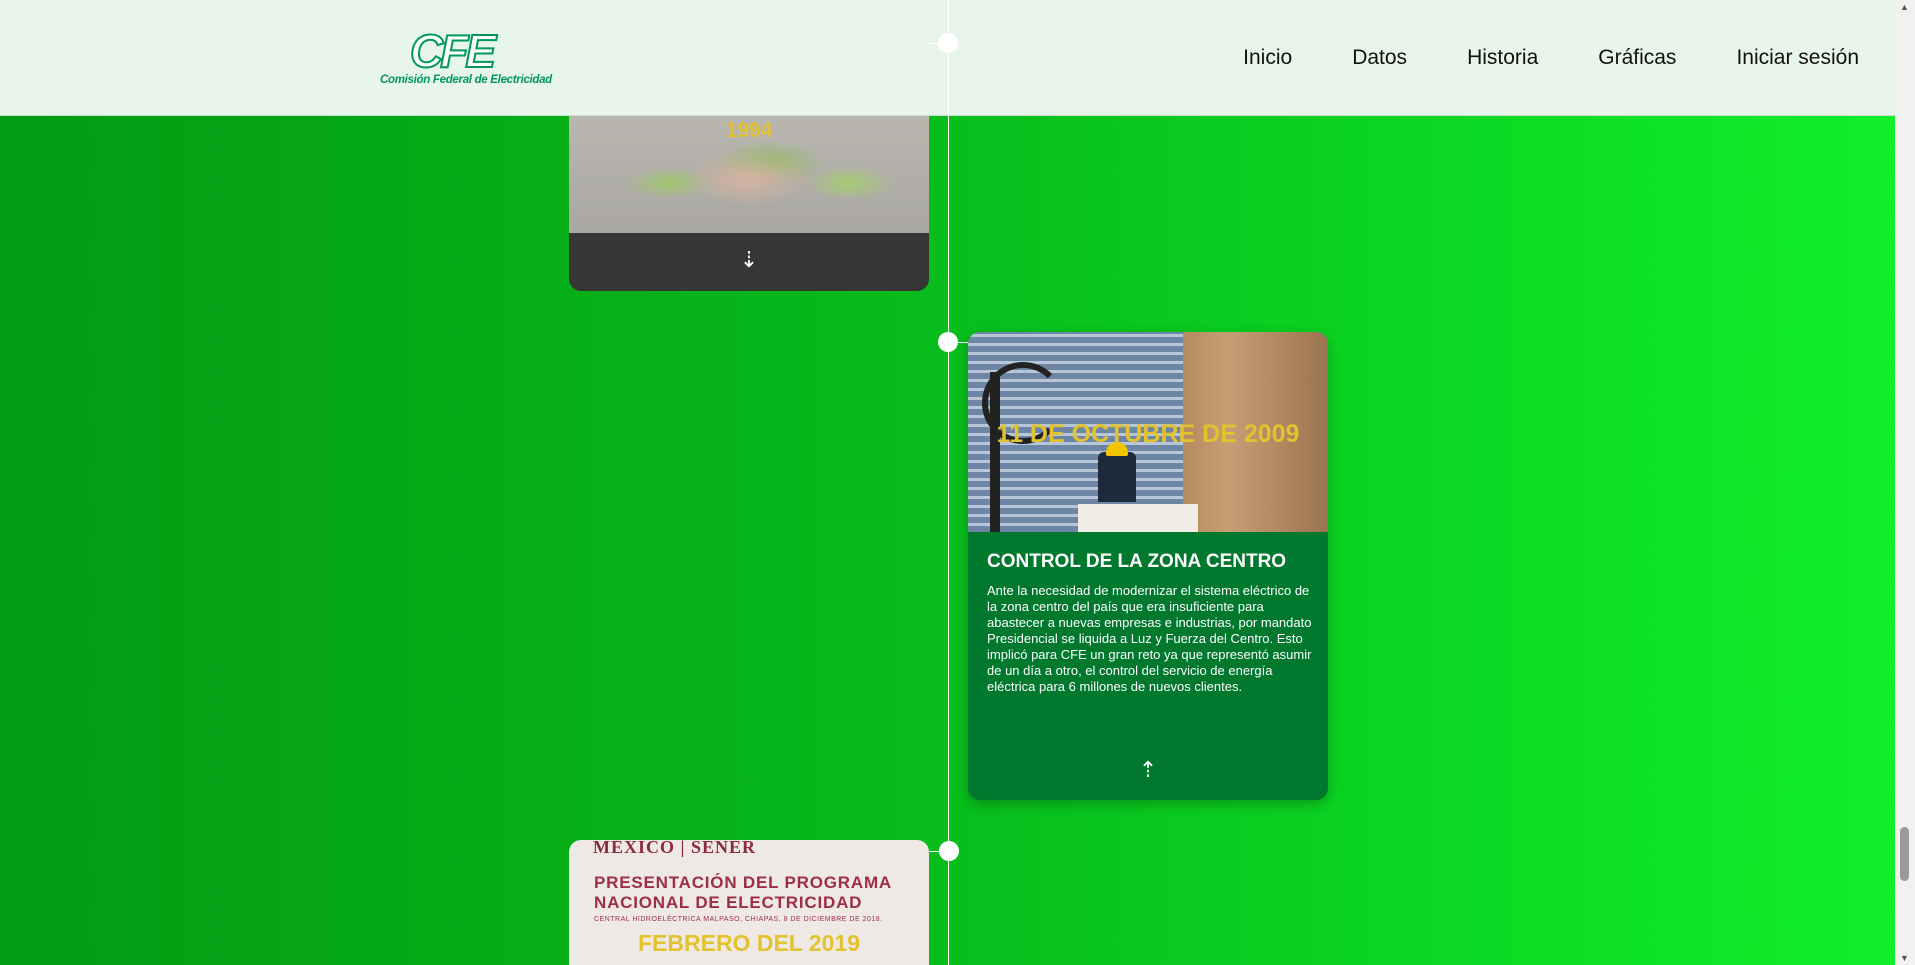 Image resolution: width=1915 pixels, height=965 pixels. Describe the element at coordinates (1502, 58) in the screenshot. I see `nav-link-historia: Historia` at that location.